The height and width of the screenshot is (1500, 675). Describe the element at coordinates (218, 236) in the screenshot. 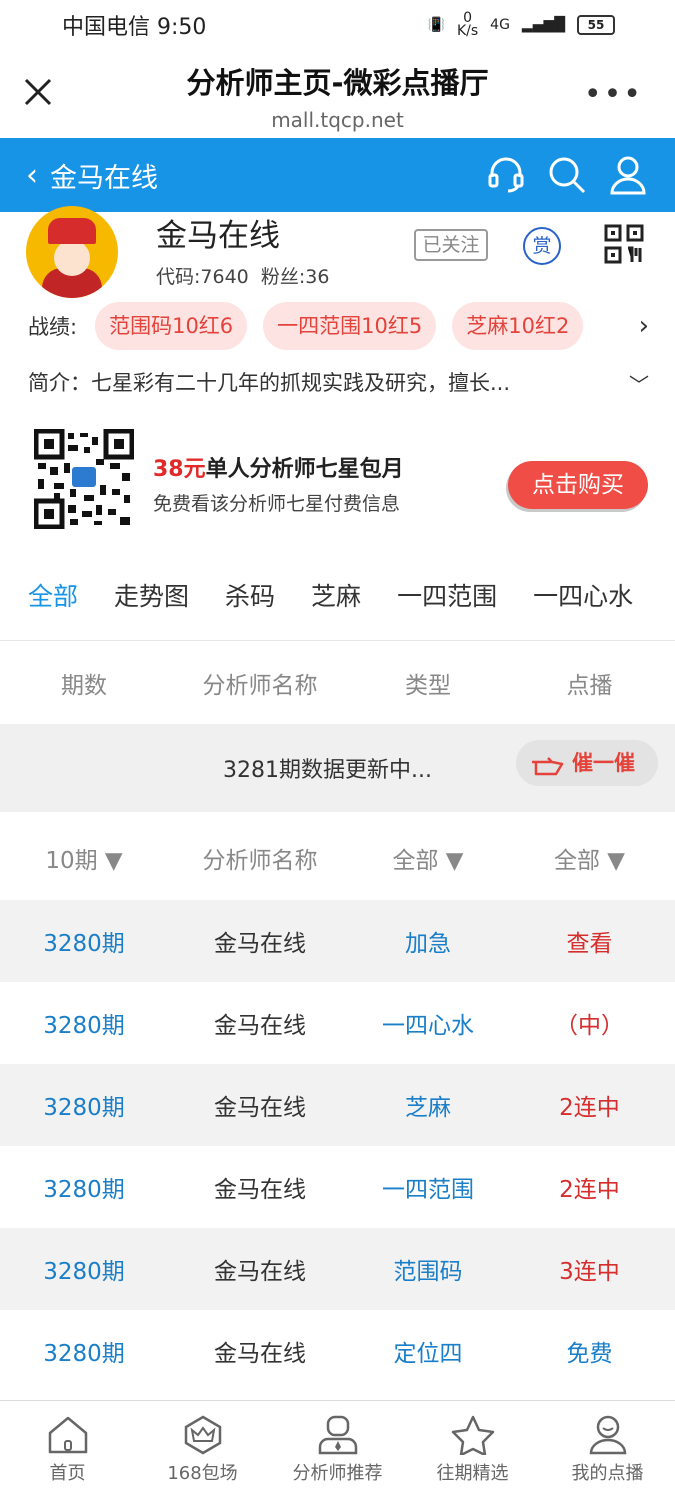

I see `analyst-name: 金马在线` at that location.